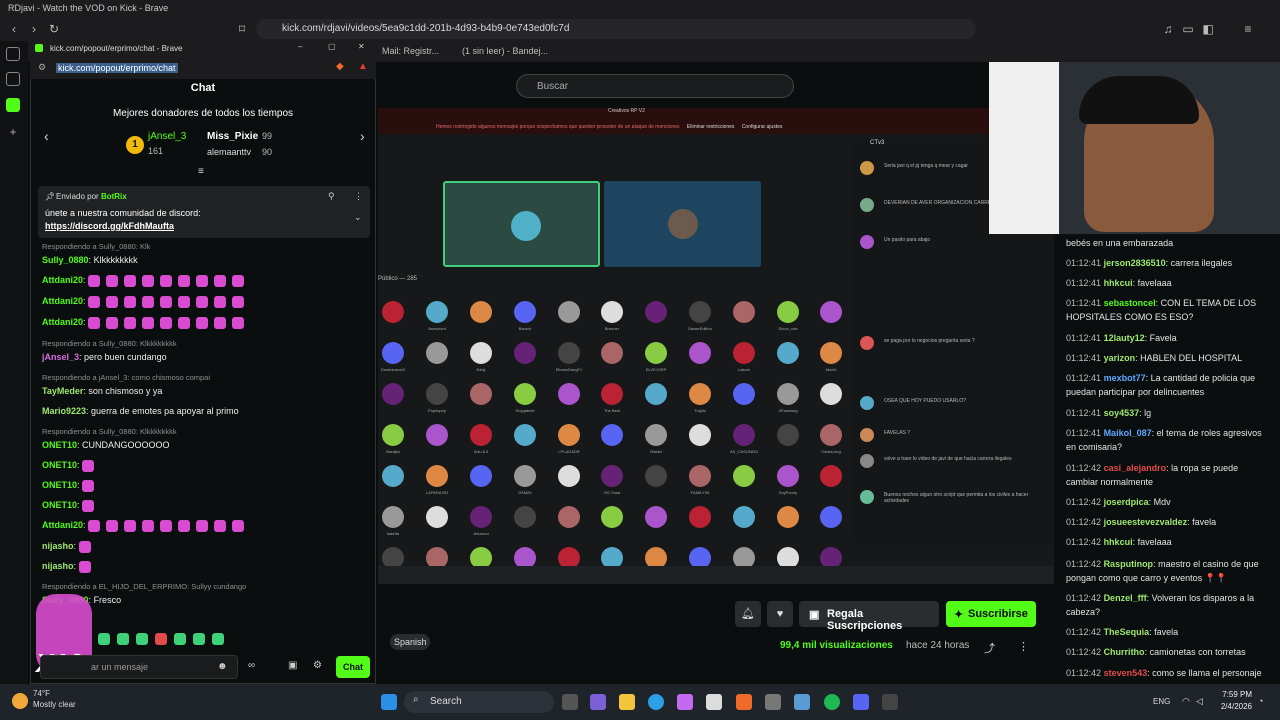  I want to click on wallet-icon: ◧, so click(1208, 29).